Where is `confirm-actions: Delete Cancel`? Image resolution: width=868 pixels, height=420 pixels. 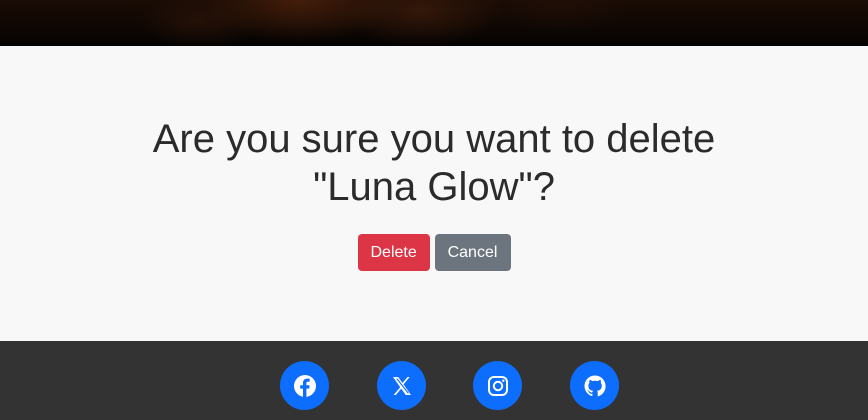 confirm-actions: Delete Cancel is located at coordinates (434, 252).